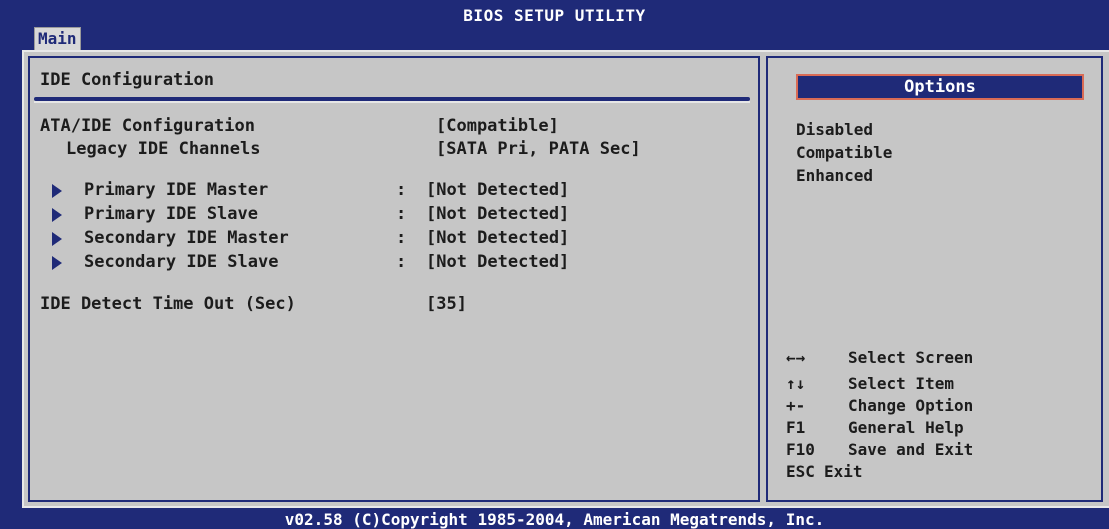 This screenshot has width=1109, height=529. Describe the element at coordinates (163, 149) in the screenshot. I see `setting-legacy-ide-label: Legacy IDE Channels` at that location.